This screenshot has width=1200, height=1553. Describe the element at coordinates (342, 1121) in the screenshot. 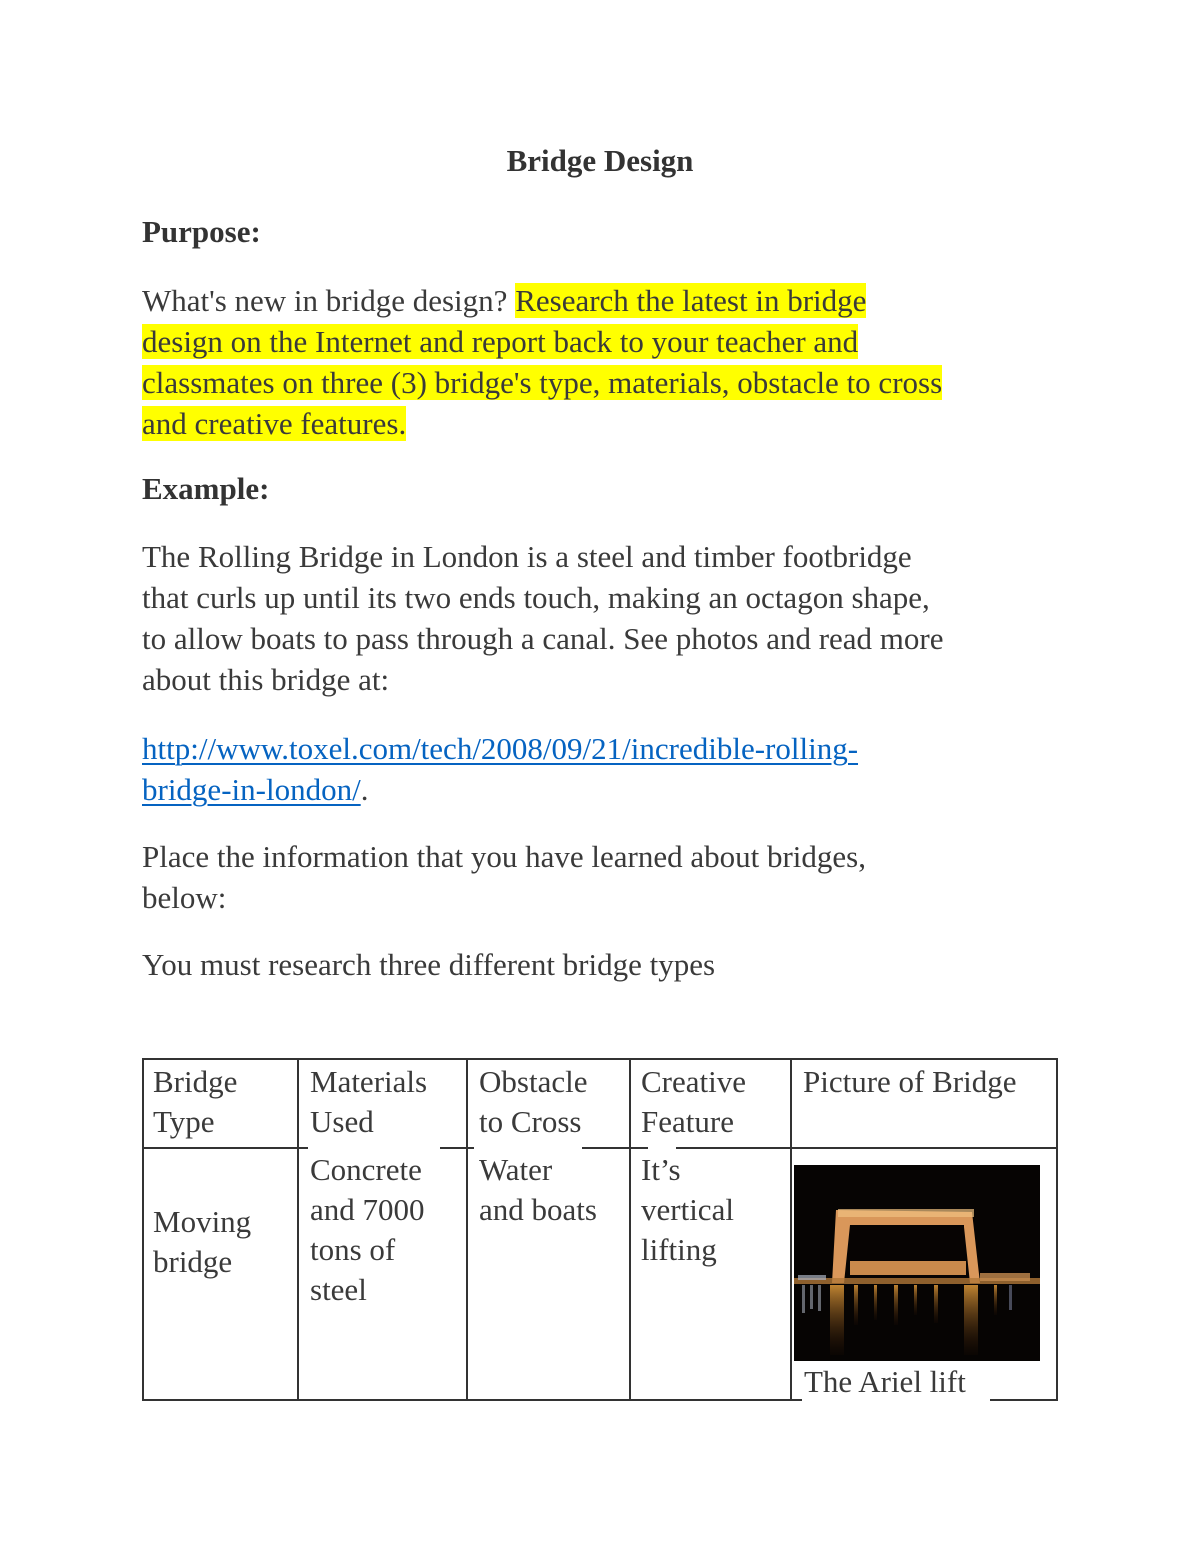

I see `header-text: Used` at that location.